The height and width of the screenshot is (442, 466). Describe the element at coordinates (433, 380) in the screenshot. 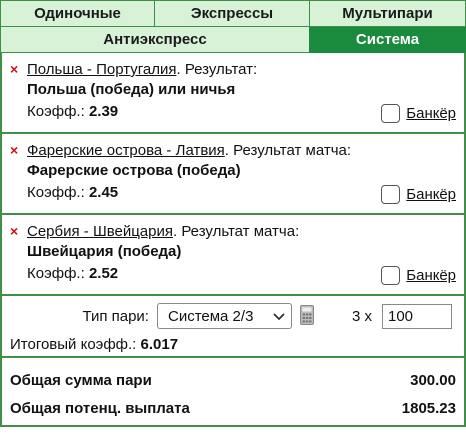

I see `total-stake-value: 300.00` at that location.